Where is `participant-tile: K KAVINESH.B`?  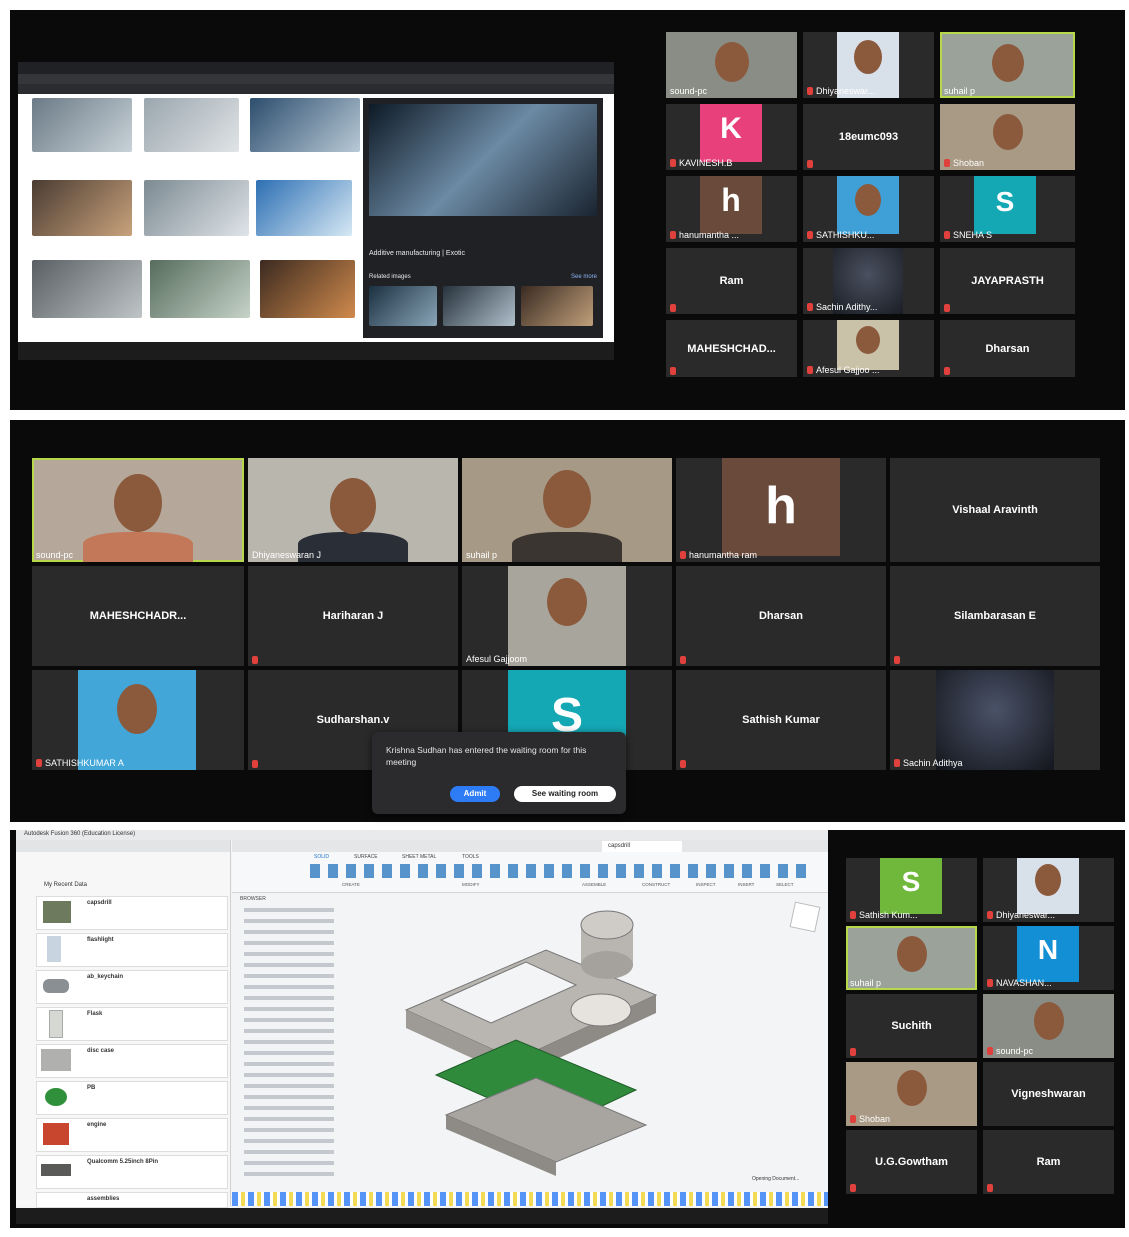 participant-tile: K KAVINESH.B is located at coordinates (731, 137).